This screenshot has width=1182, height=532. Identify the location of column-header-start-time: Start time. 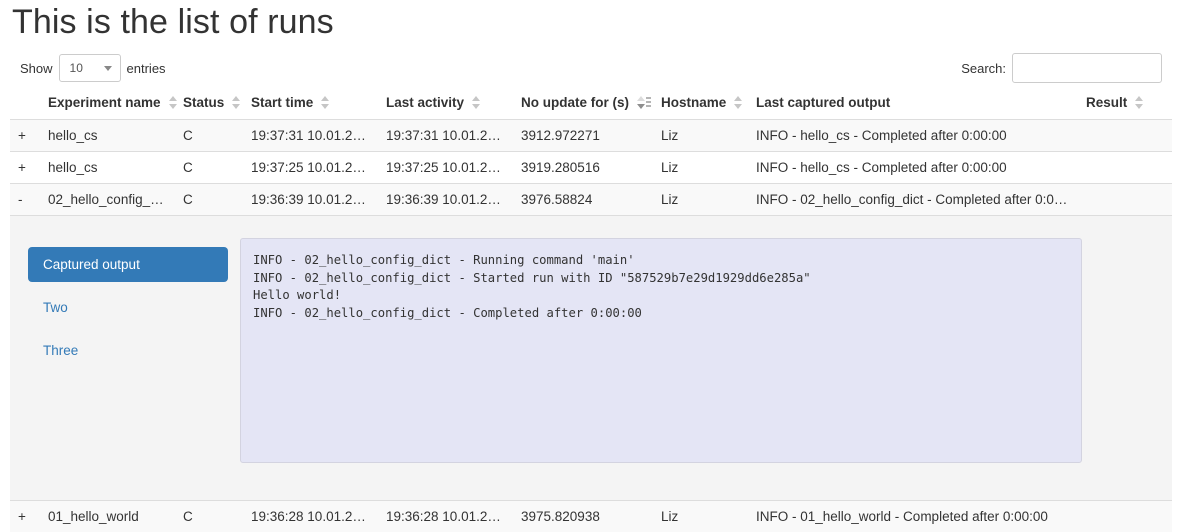
(310, 105).